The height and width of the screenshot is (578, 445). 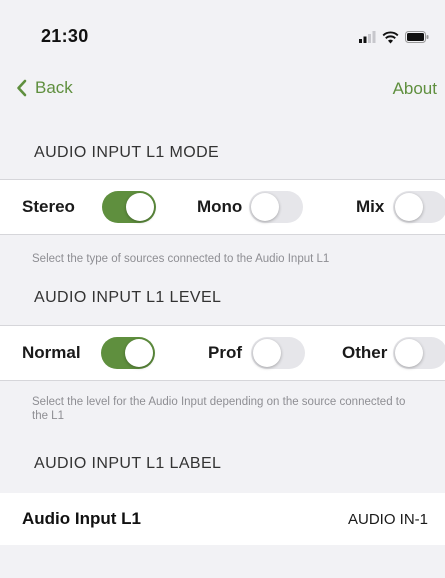 I want to click on status-time: 21:30, so click(x=65, y=36).